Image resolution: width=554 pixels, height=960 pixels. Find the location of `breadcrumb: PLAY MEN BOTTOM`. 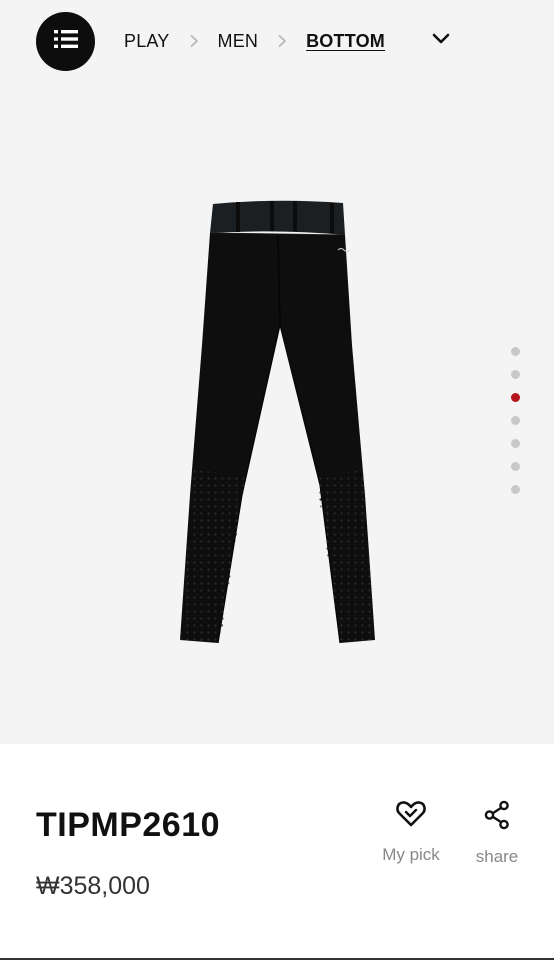

breadcrumb: PLAY MEN BOTTOM is located at coordinates (254, 41).